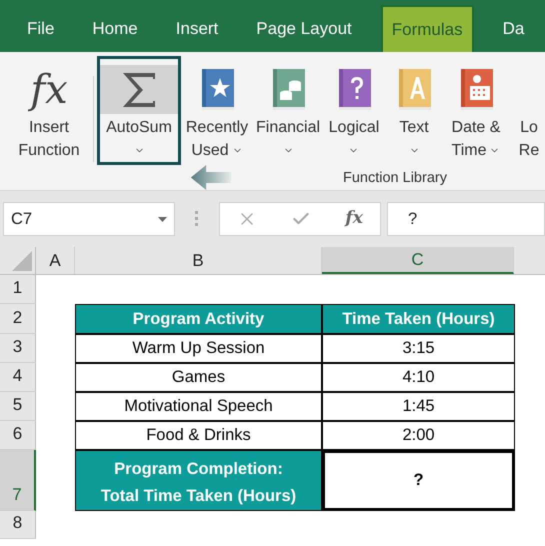 This screenshot has height=546, width=545. I want to click on star-book-icon, so click(217, 89).